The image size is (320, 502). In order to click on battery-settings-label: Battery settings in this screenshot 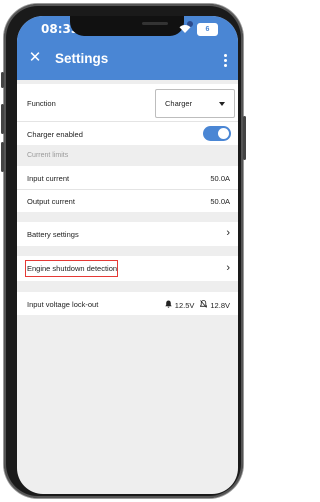, I will do `click(53, 234)`.